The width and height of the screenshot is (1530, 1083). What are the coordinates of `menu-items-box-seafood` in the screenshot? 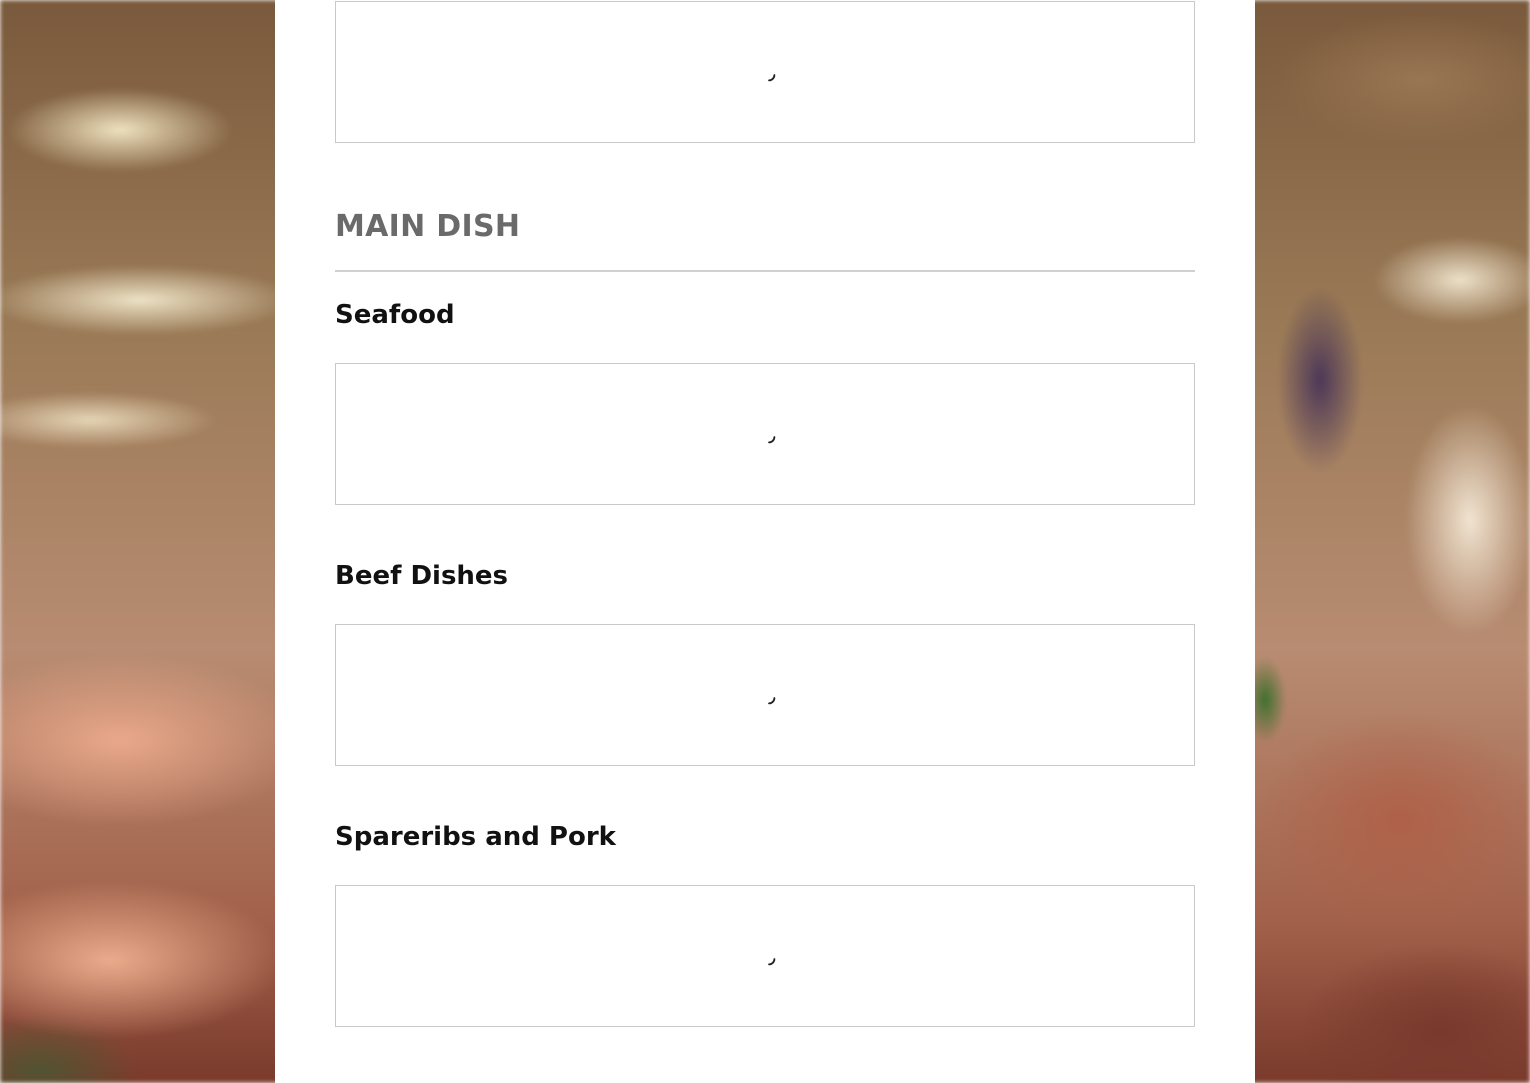 It's located at (765, 434).